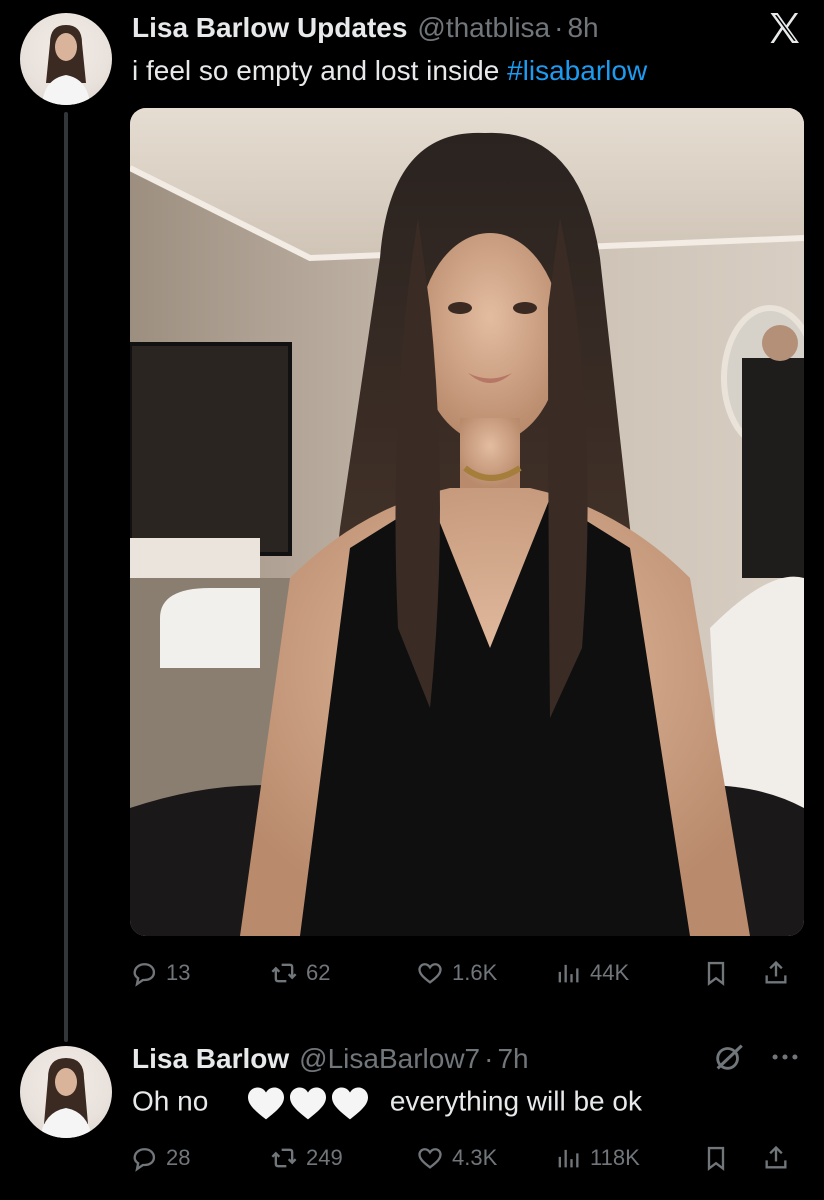  Describe the element at coordinates (387, 1103) in the screenshot. I see `reply-text: Oh no everything will be ok` at that location.